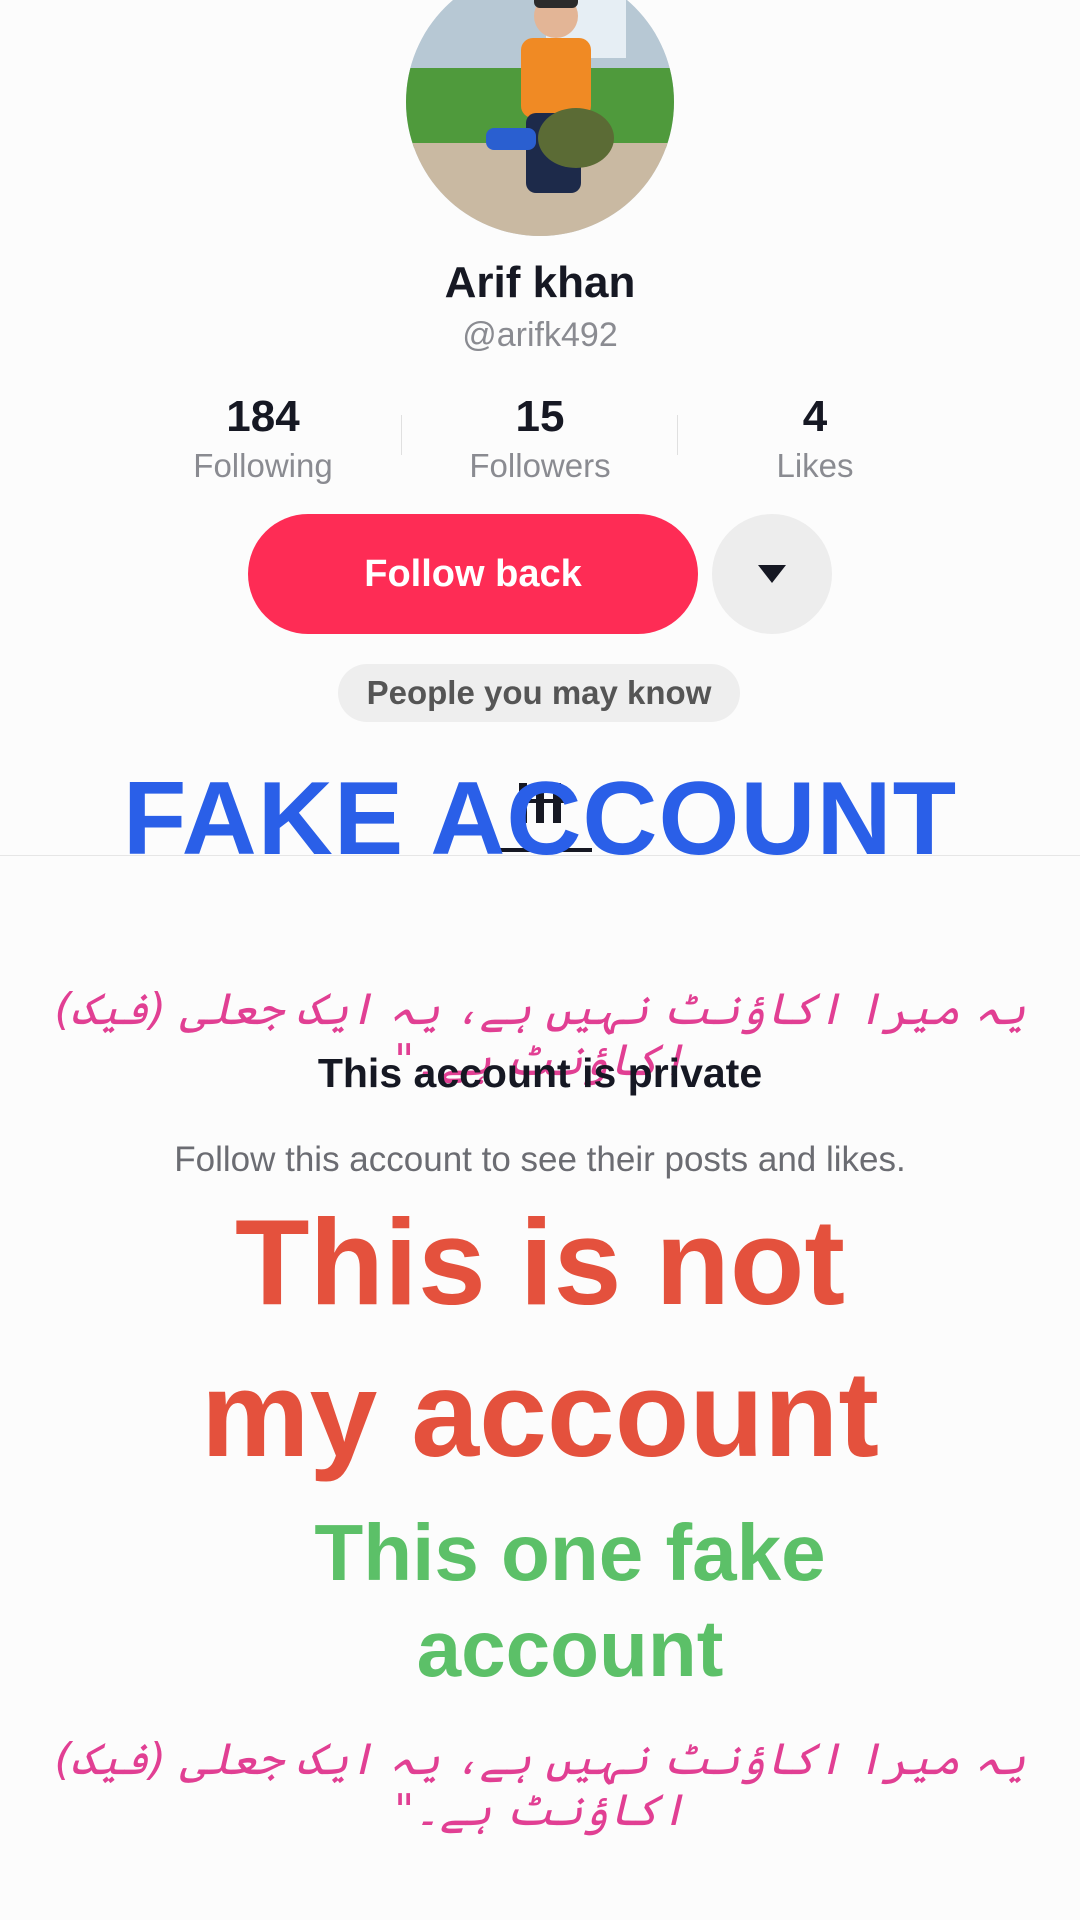  I want to click on avatar-photo, so click(540, 118).